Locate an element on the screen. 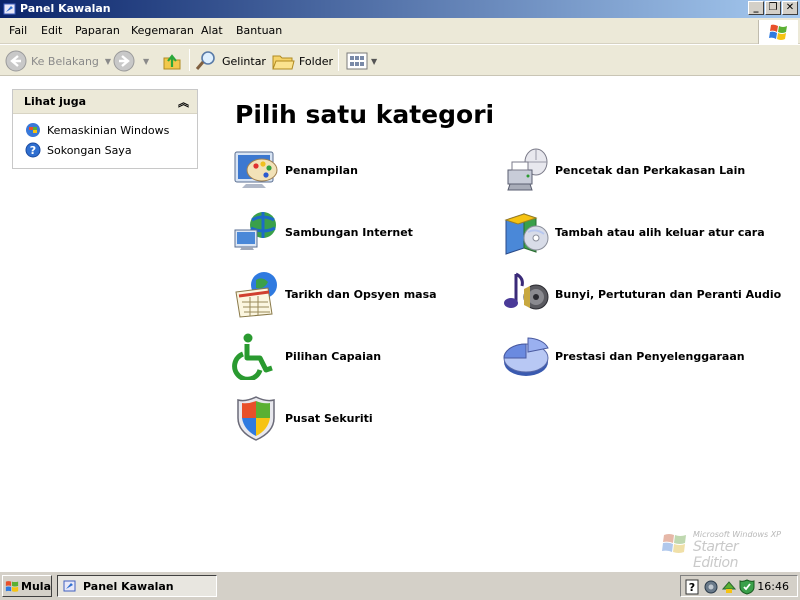 The image size is (800, 600). task-label: Panel Kawalan is located at coordinates (128, 586).